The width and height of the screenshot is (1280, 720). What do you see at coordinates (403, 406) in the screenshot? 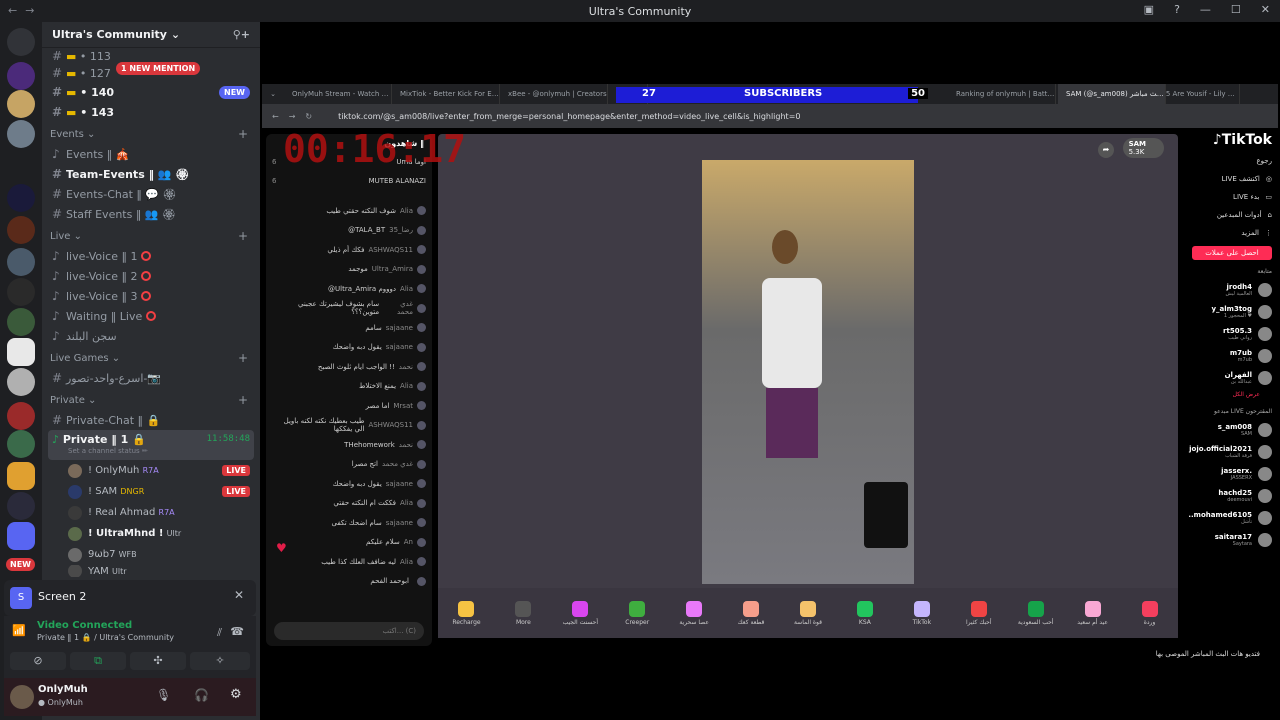
I see `message-user: Mrsat` at bounding box center [403, 406].